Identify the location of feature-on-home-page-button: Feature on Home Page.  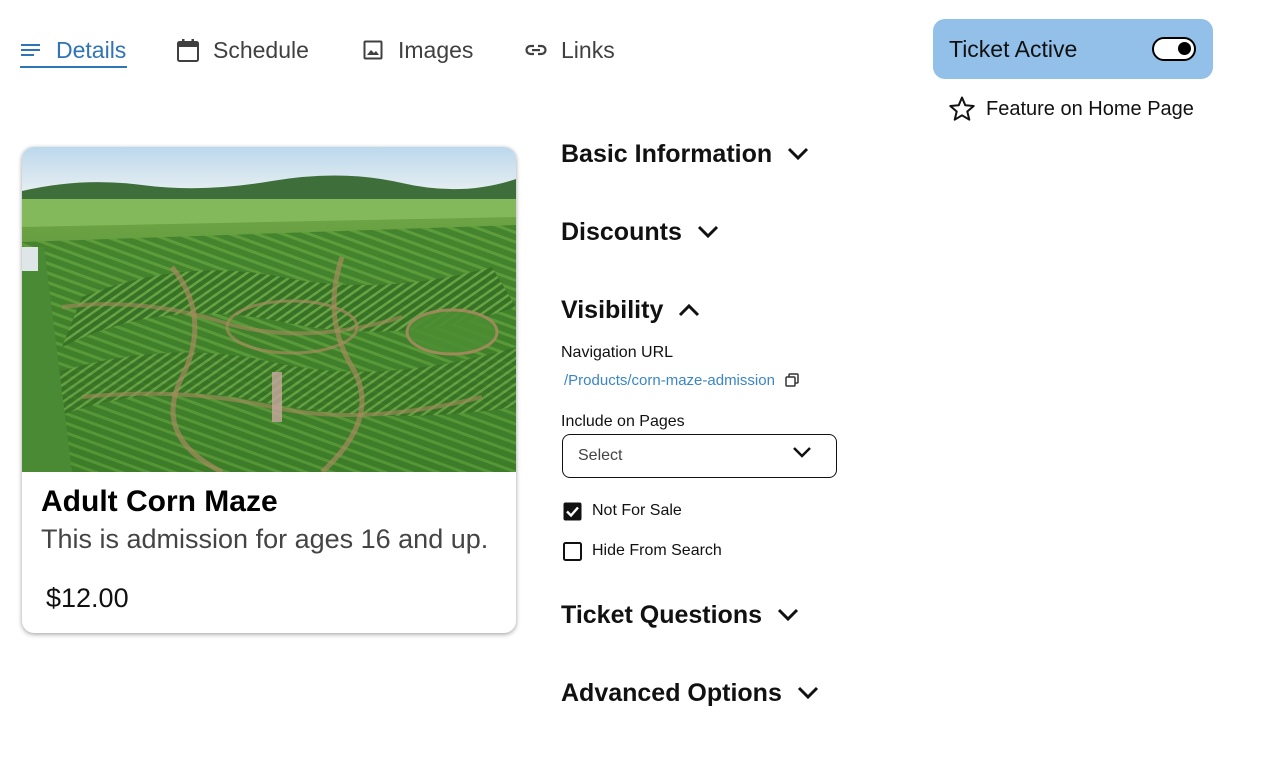
(1071, 109).